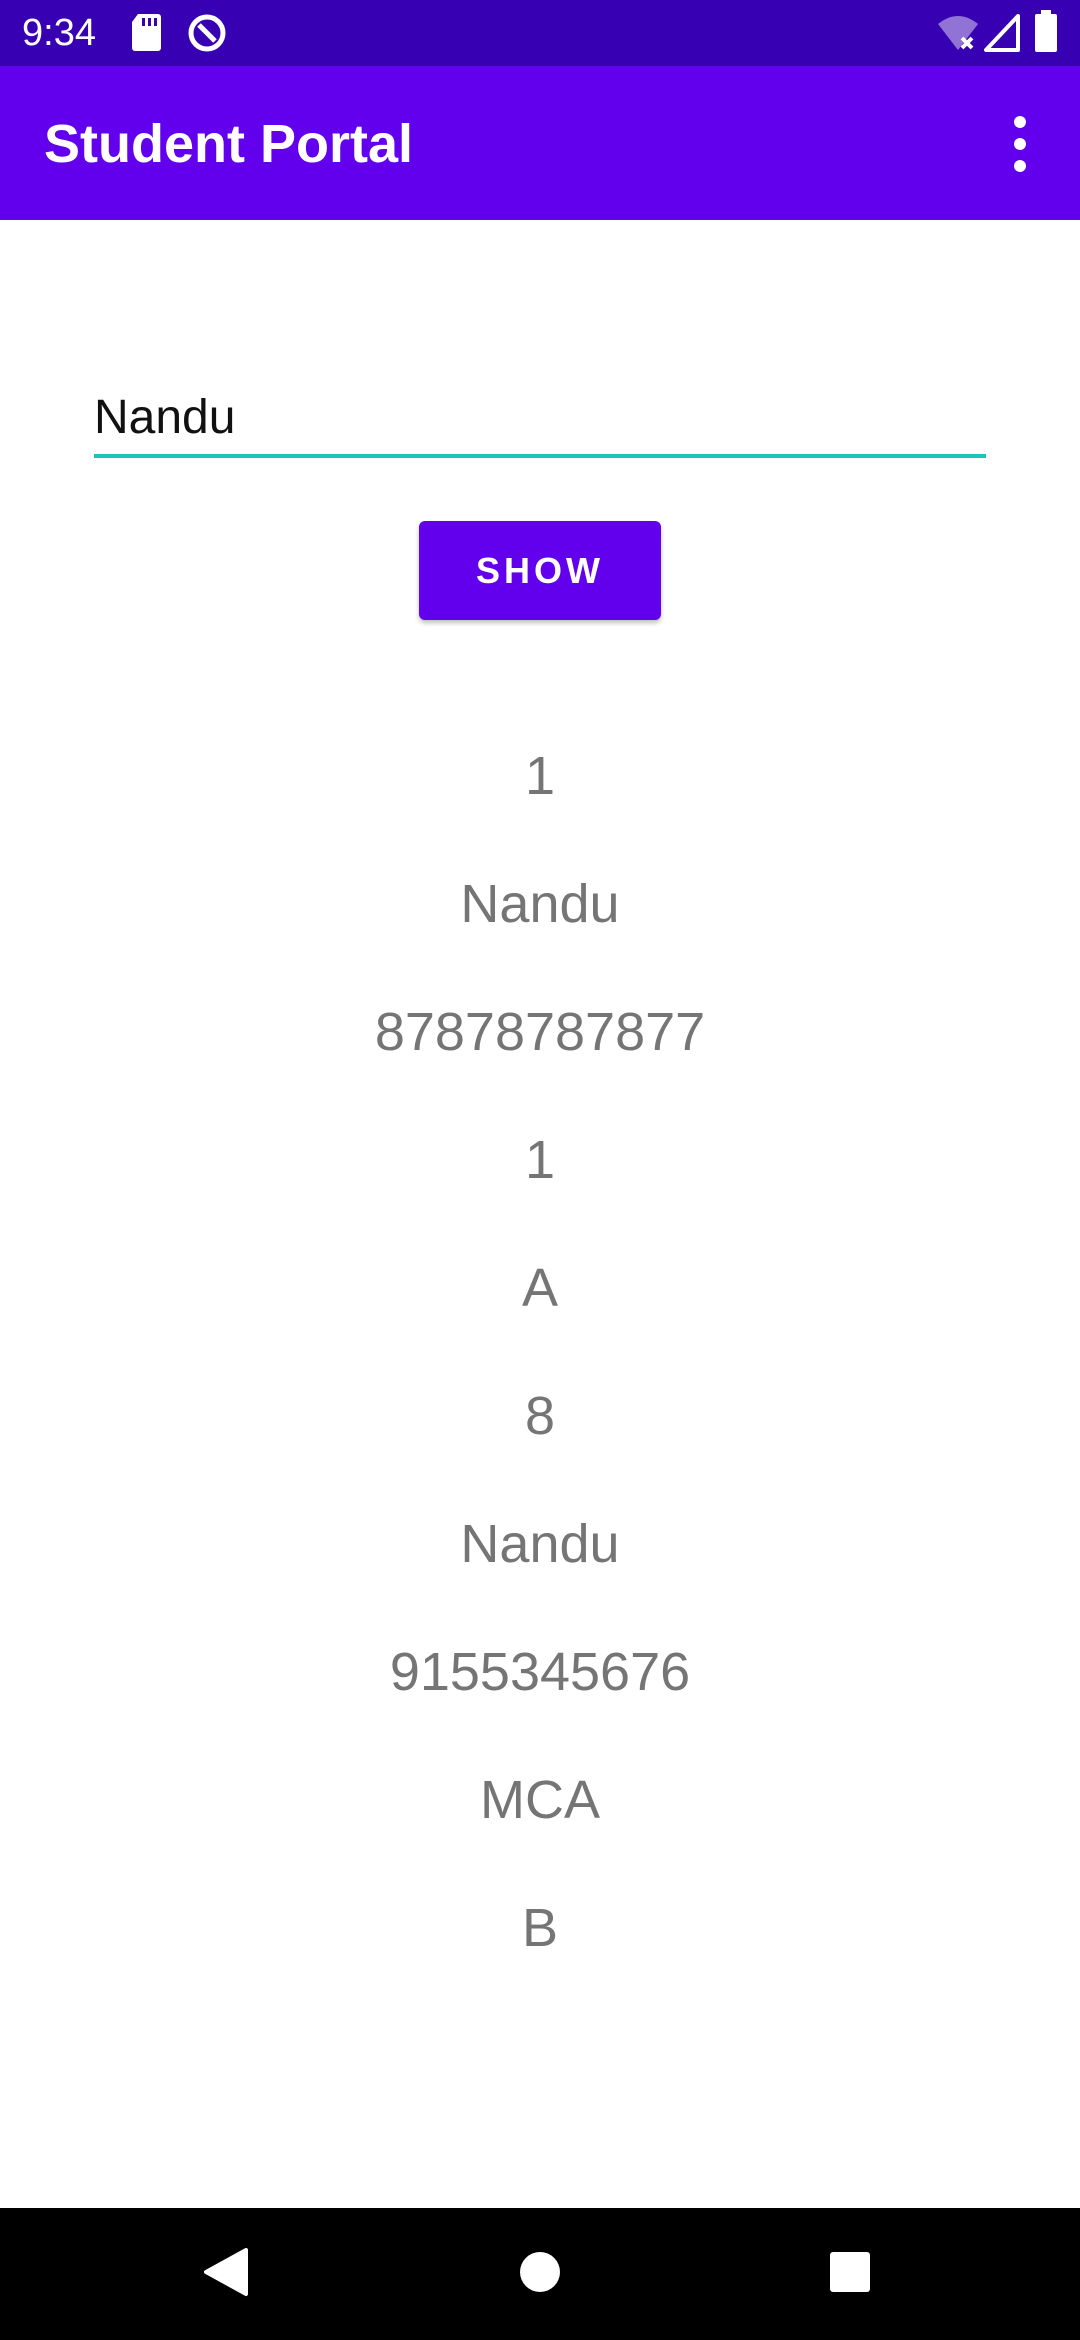  I want to click on home-icon, so click(540, 2274).